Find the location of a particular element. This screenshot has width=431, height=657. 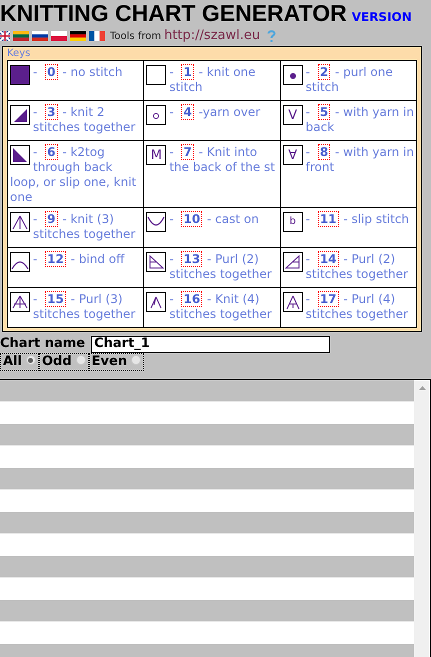

key-description: - 6 - k2tog through back loop, or slip one, knit one is located at coordinates (74, 174).